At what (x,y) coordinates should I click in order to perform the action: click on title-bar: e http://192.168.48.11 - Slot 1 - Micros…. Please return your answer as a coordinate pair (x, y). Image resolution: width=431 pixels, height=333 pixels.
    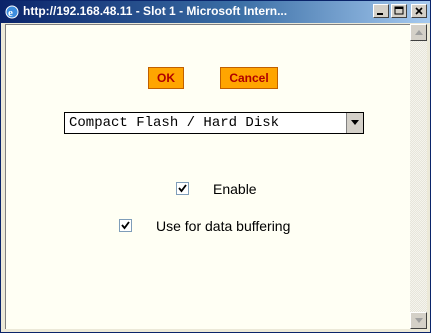
    Looking at the image, I should click on (215, 12).